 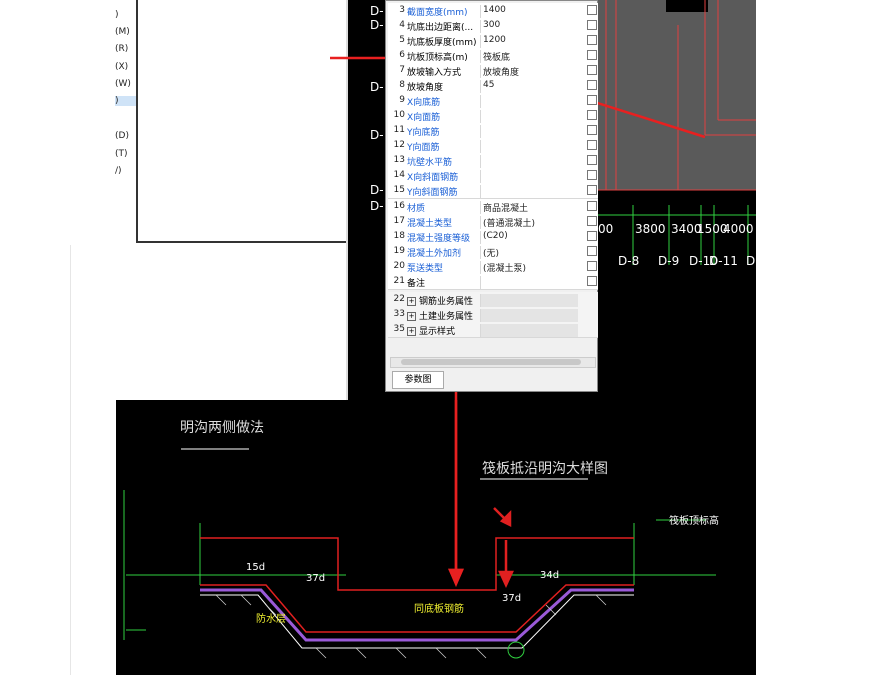 What do you see at coordinates (418, 380) in the screenshot?
I see `tab-param-figure: 参数图` at bounding box center [418, 380].